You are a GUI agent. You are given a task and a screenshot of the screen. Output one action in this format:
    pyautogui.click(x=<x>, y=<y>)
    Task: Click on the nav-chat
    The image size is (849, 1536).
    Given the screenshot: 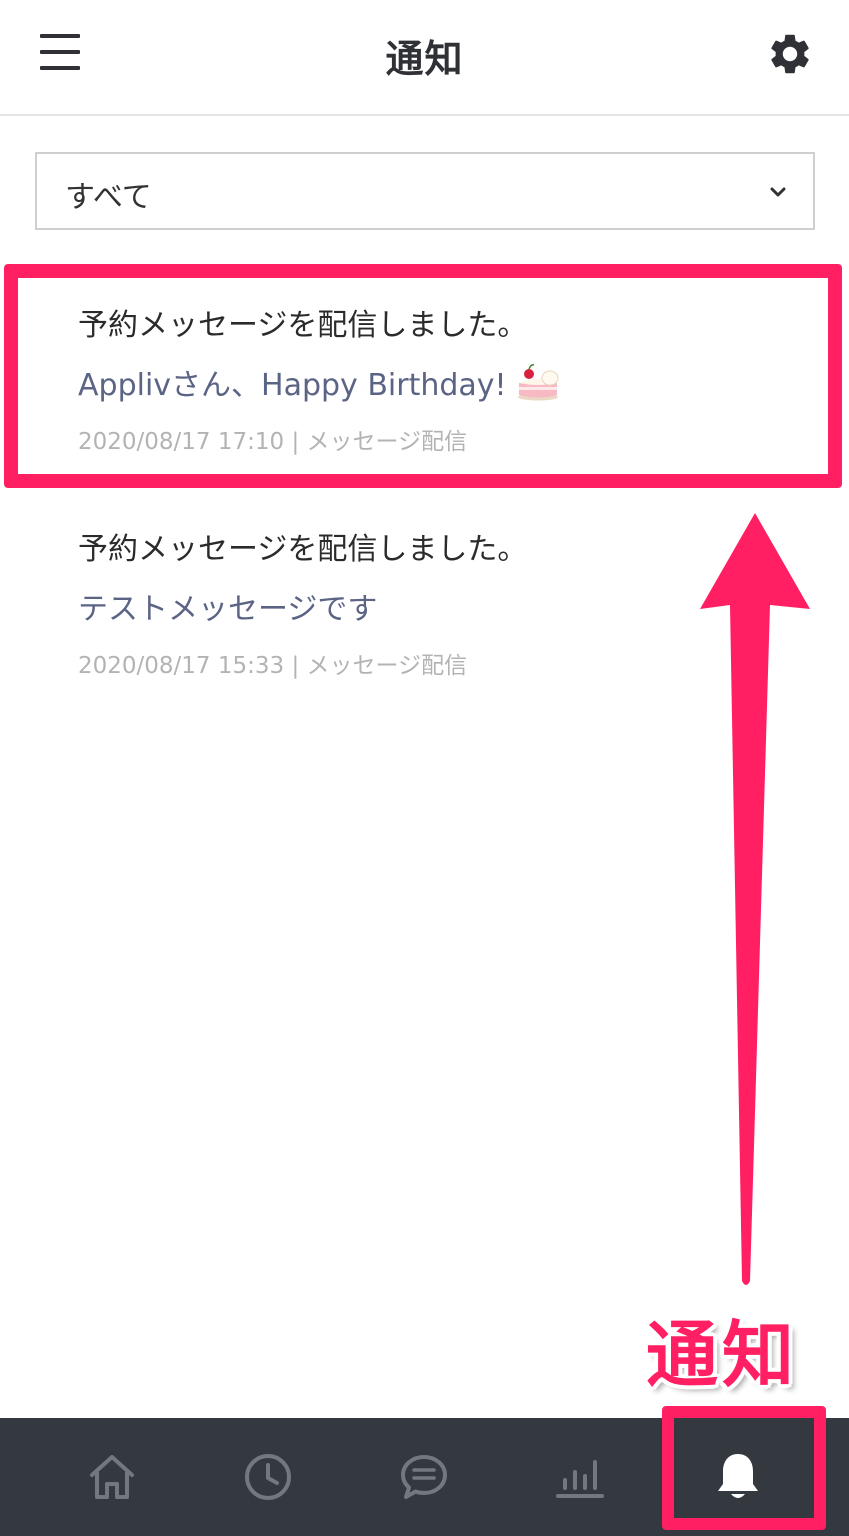 What is the action you would take?
    pyautogui.click(x=424, y=1477)
    